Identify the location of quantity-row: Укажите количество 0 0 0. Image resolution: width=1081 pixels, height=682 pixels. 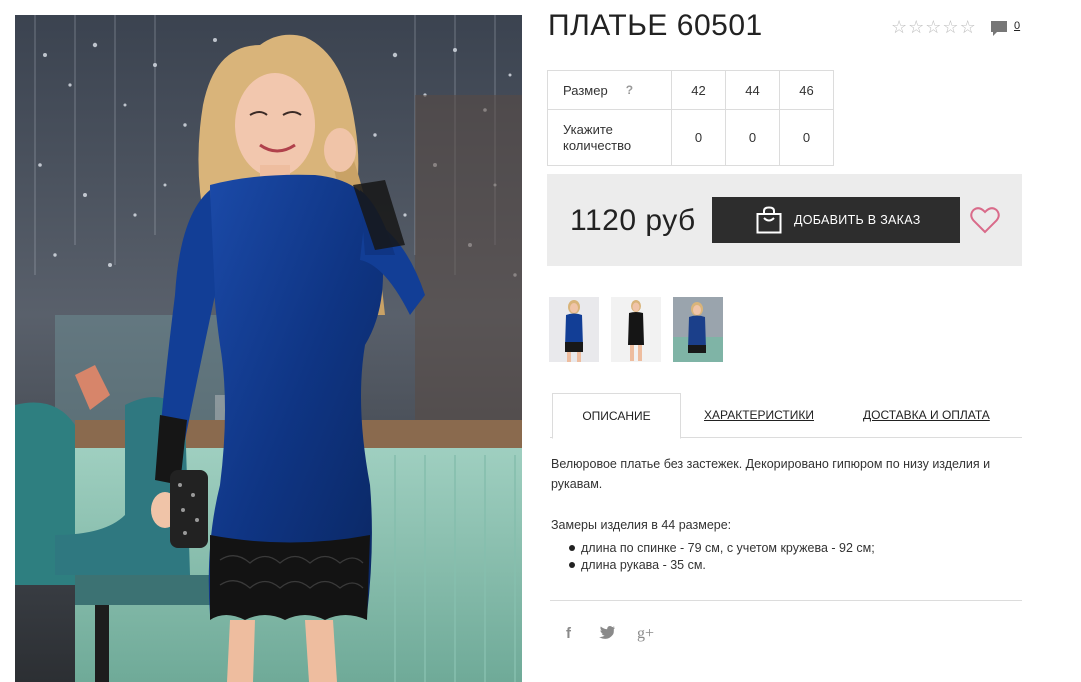
(690, 137).